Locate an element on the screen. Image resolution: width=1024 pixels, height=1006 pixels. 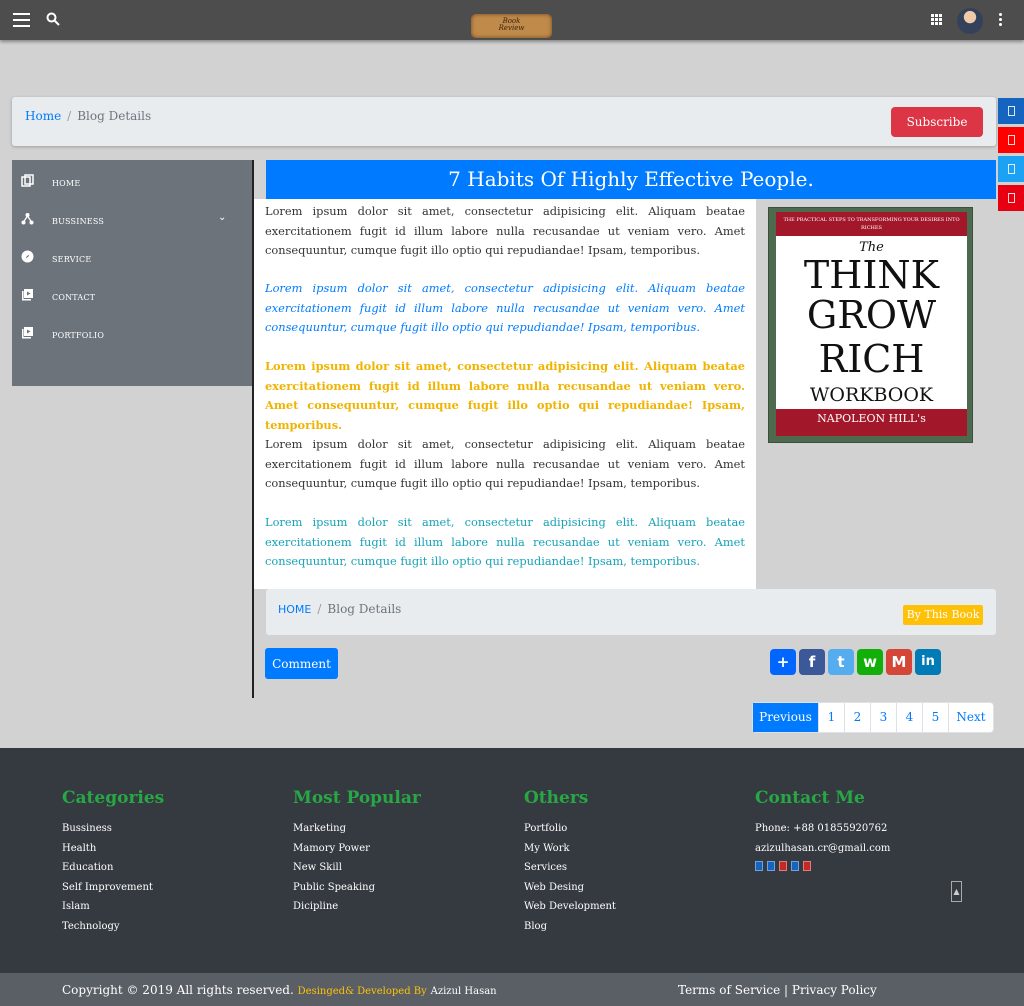
menu-icon is located at coordinates (21, 20).